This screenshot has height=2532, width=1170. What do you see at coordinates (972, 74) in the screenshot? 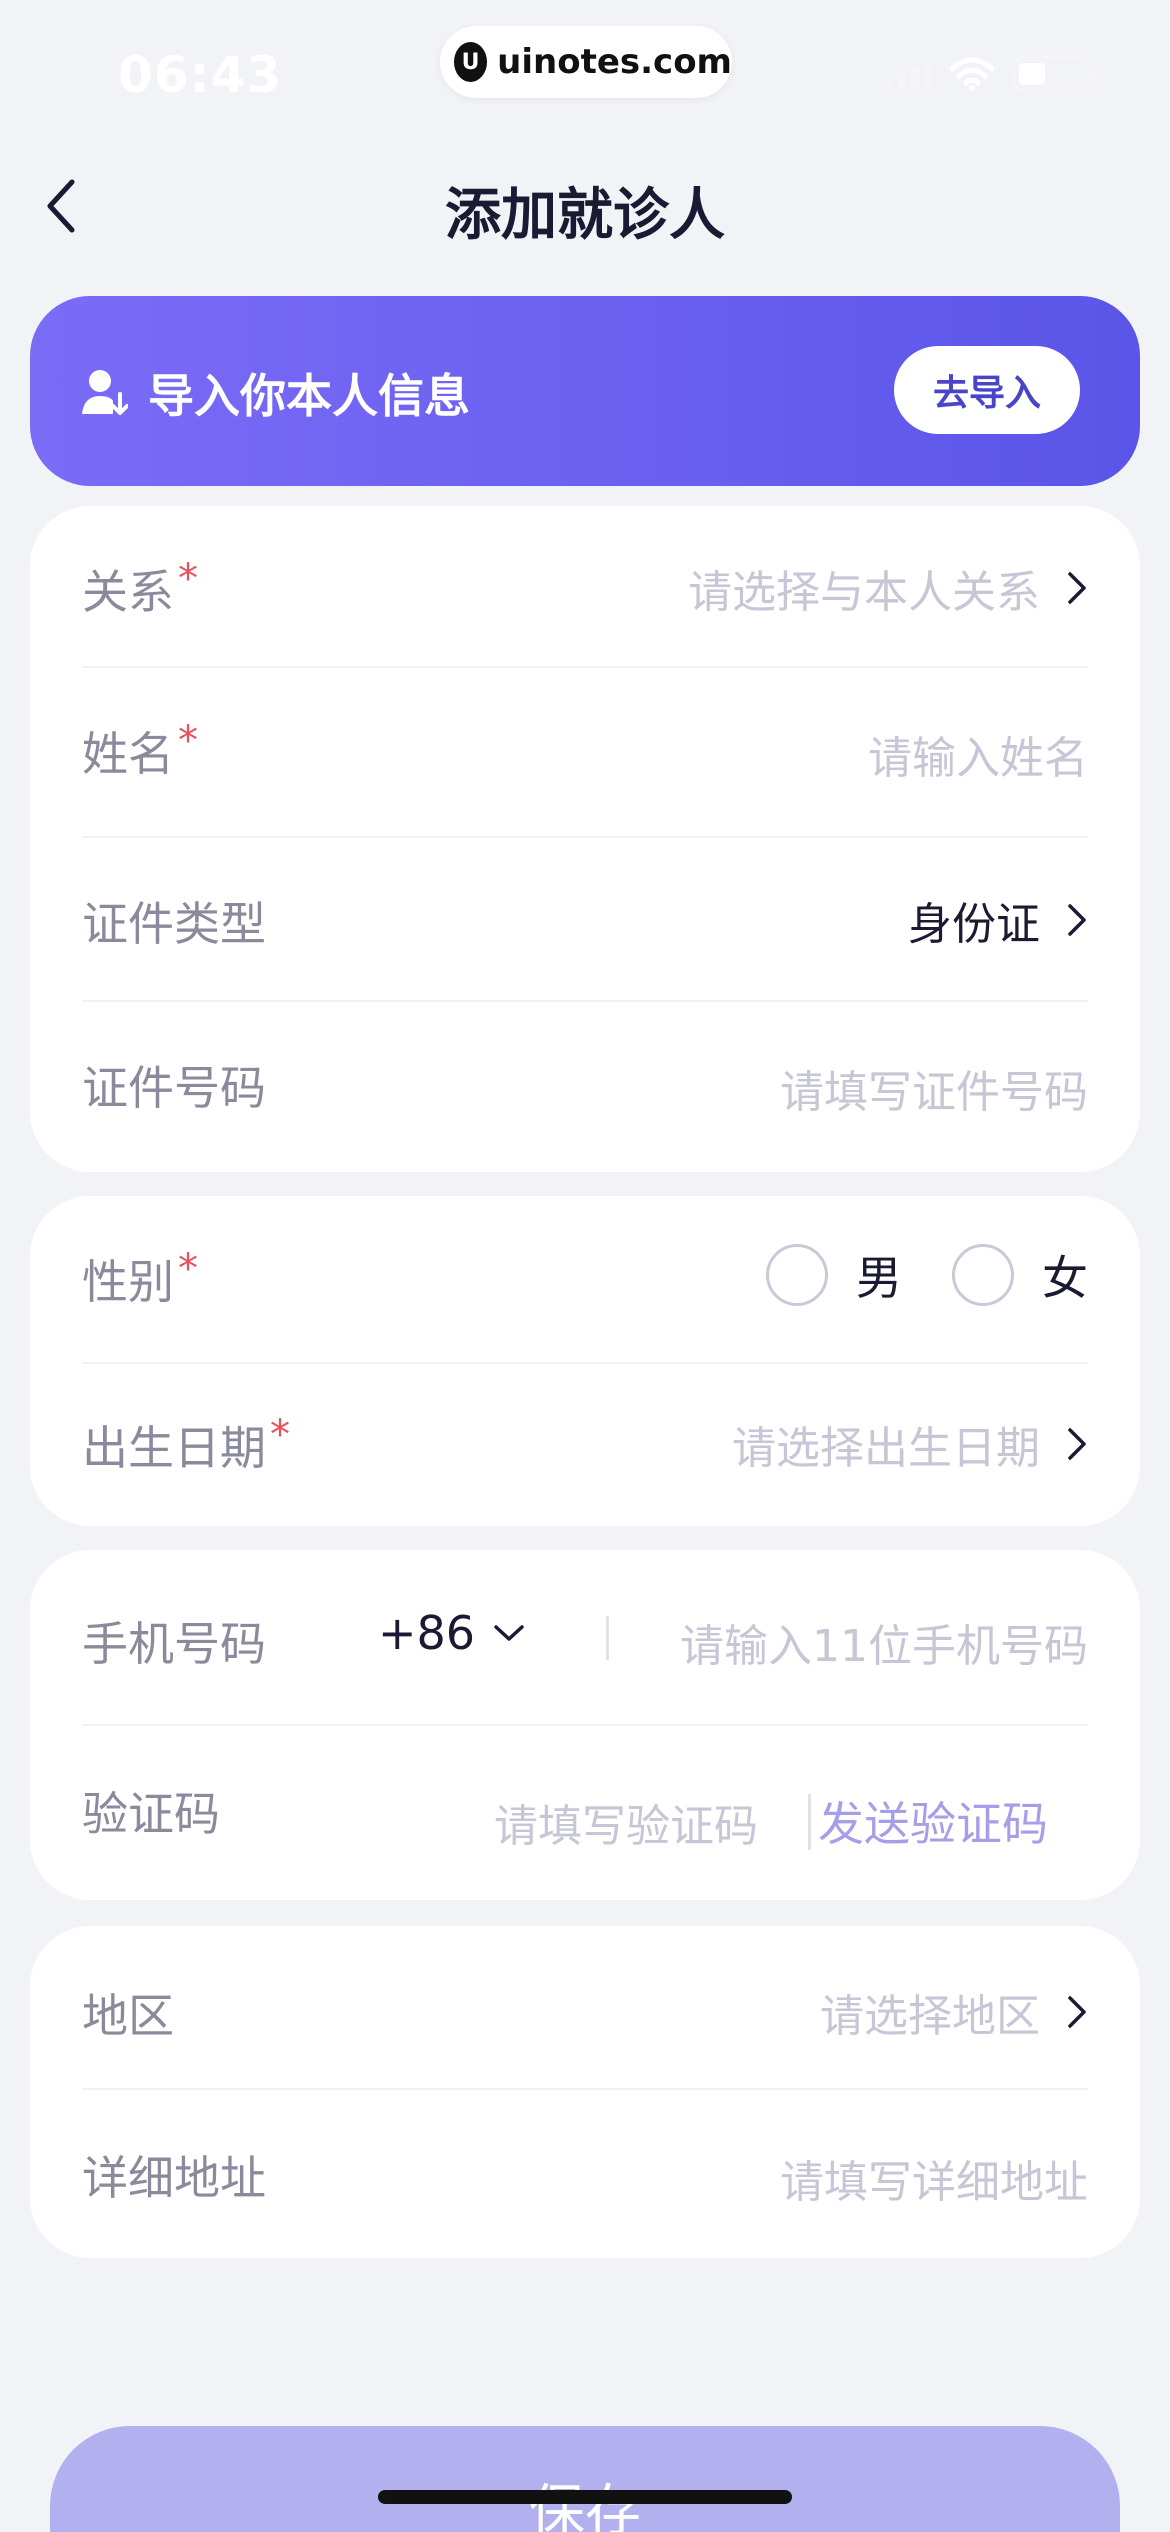
I see `wifi-icon` at bounding box center [972, 74].